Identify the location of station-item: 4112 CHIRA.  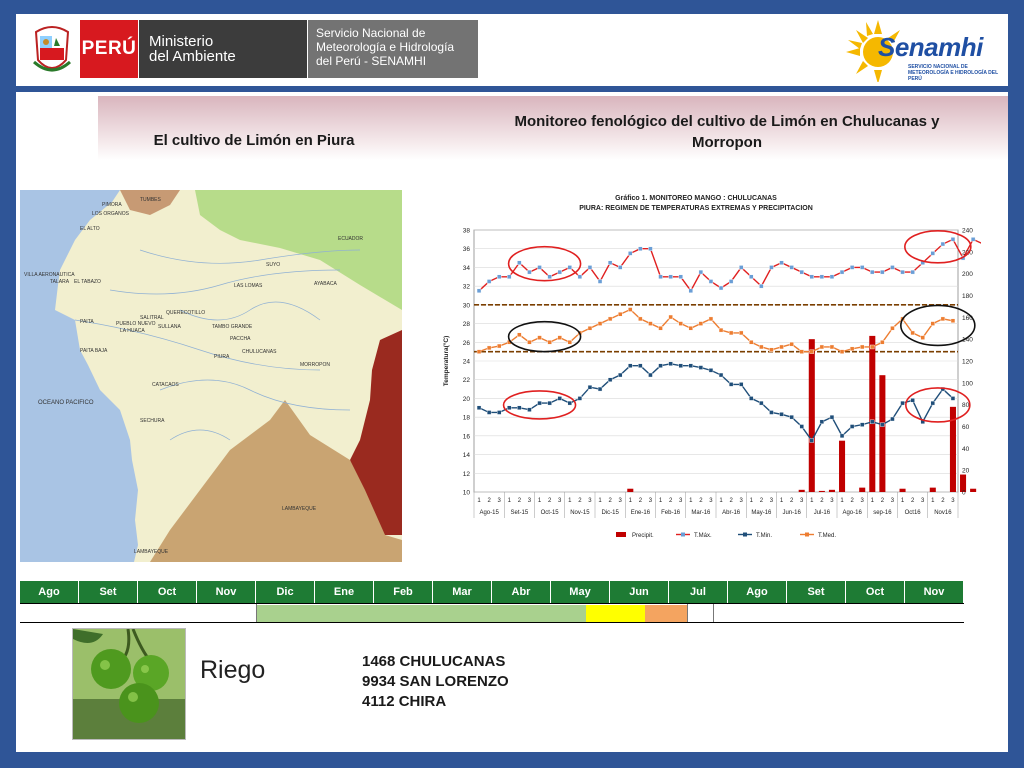
(404, 701).